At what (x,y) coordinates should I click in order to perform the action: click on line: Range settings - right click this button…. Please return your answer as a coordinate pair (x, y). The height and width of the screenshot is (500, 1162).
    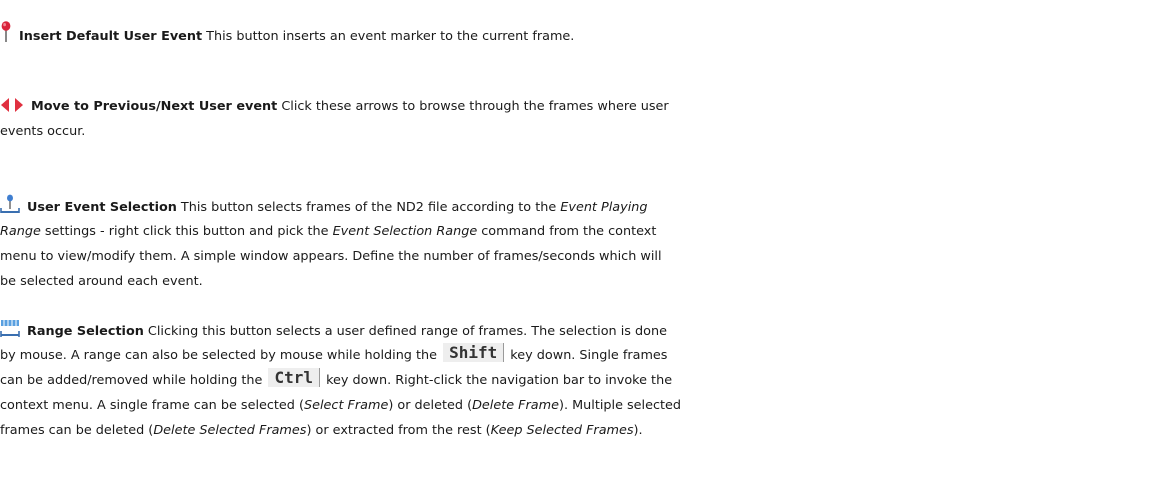
    Looking at the image, I should click on (580, 231).